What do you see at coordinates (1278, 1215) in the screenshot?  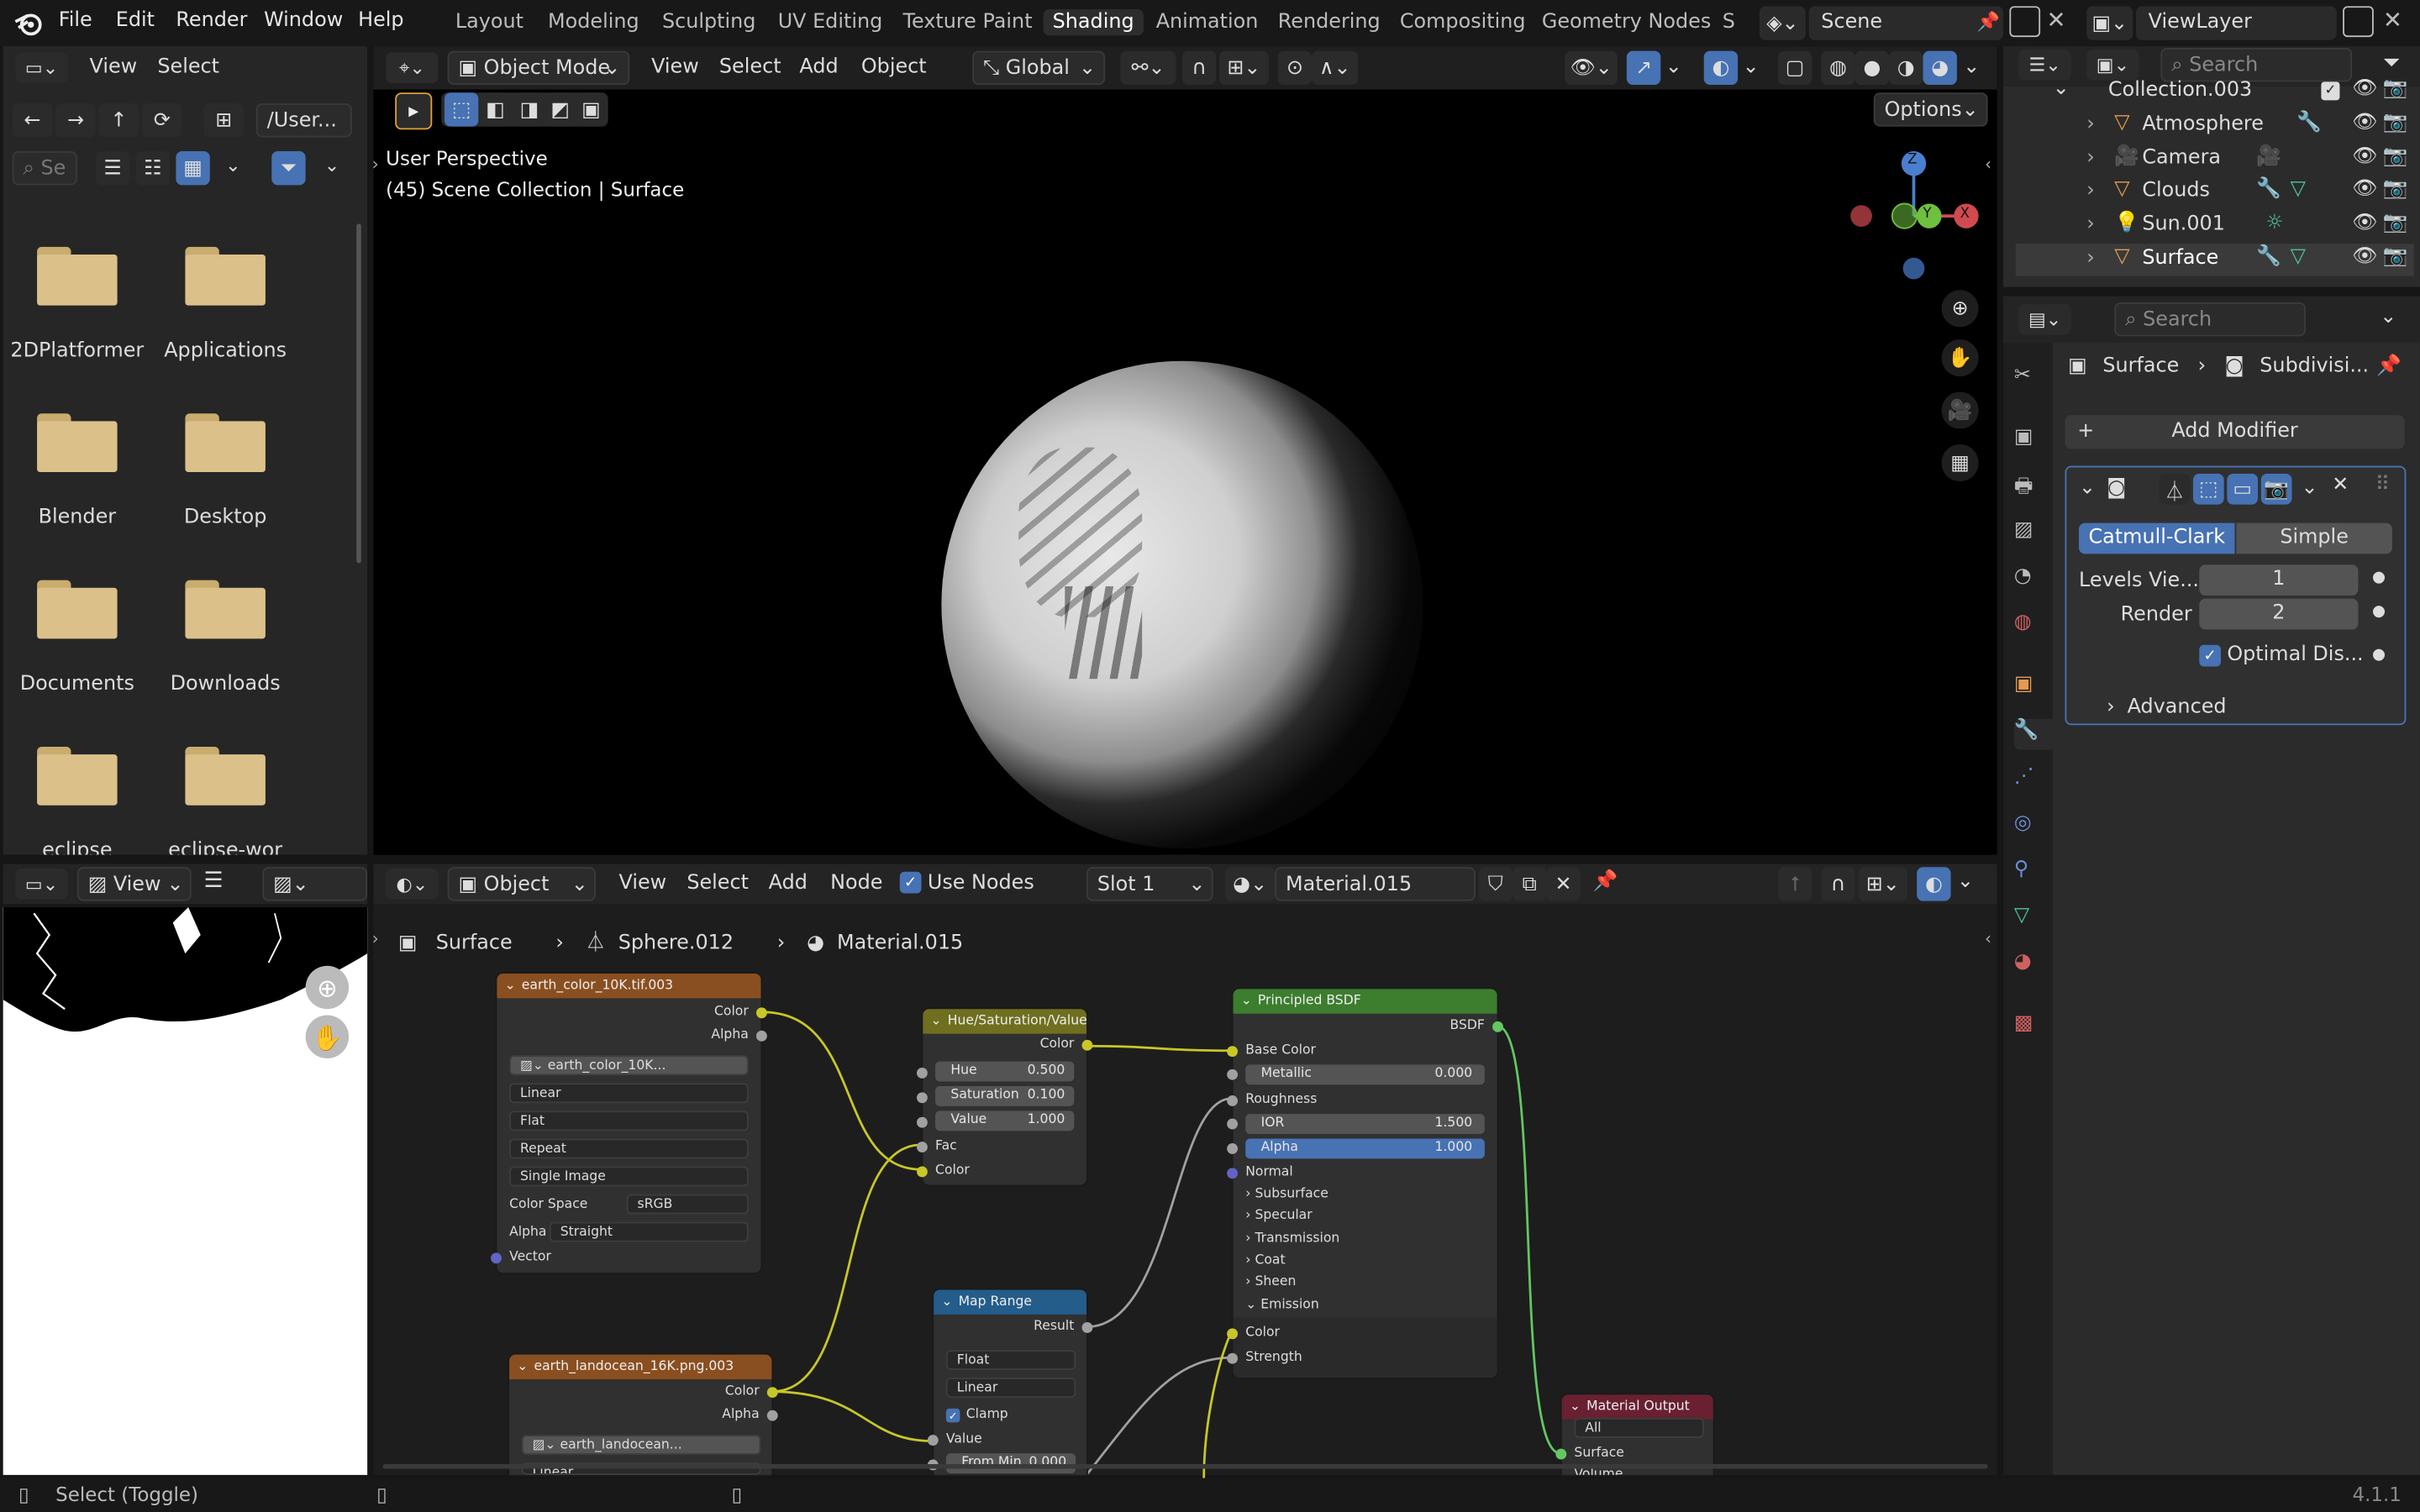 I see `panel-specular: › Specular` at bounding box center [1278, 1215].